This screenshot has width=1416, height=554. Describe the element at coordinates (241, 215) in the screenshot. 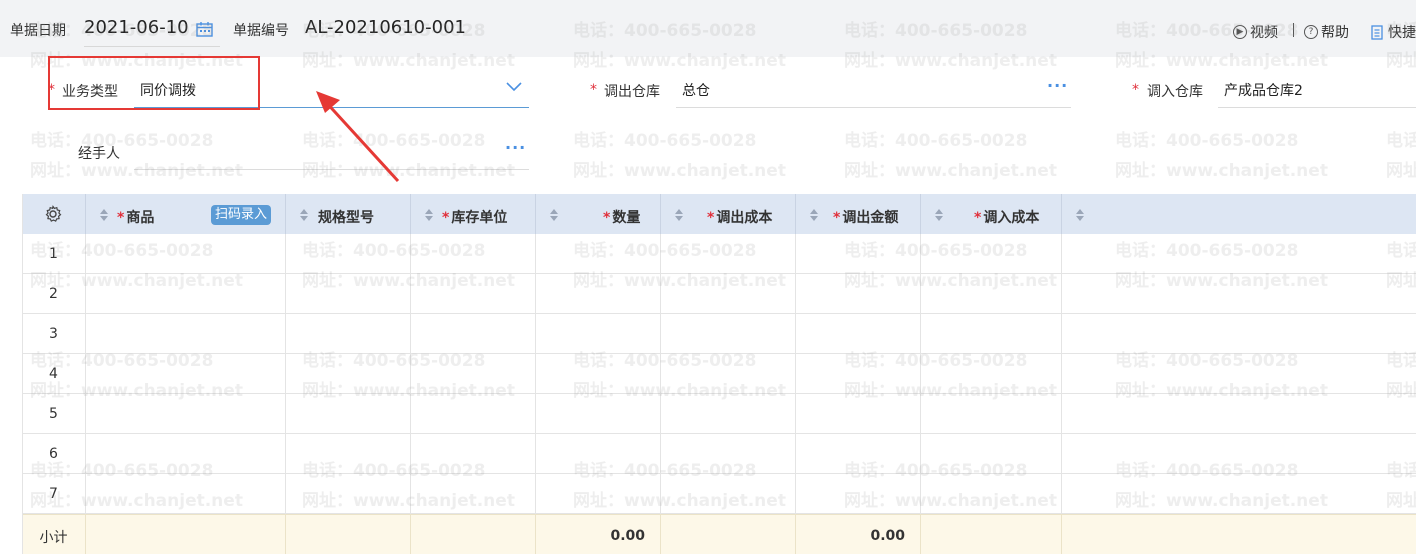

I see `scan-entry-button: 扫码录入` at that location.